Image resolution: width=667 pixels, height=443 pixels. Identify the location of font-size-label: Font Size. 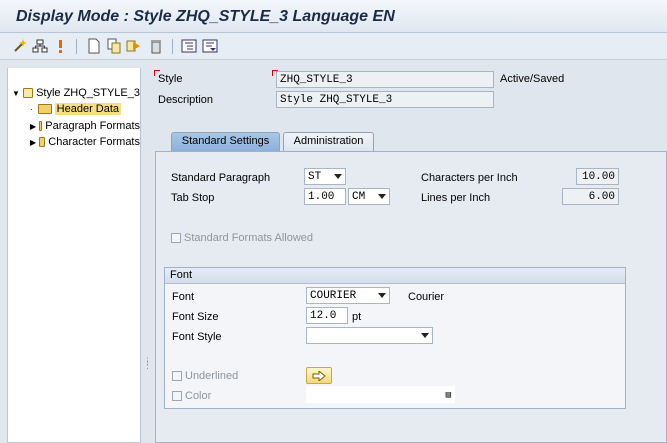
(195, 317).